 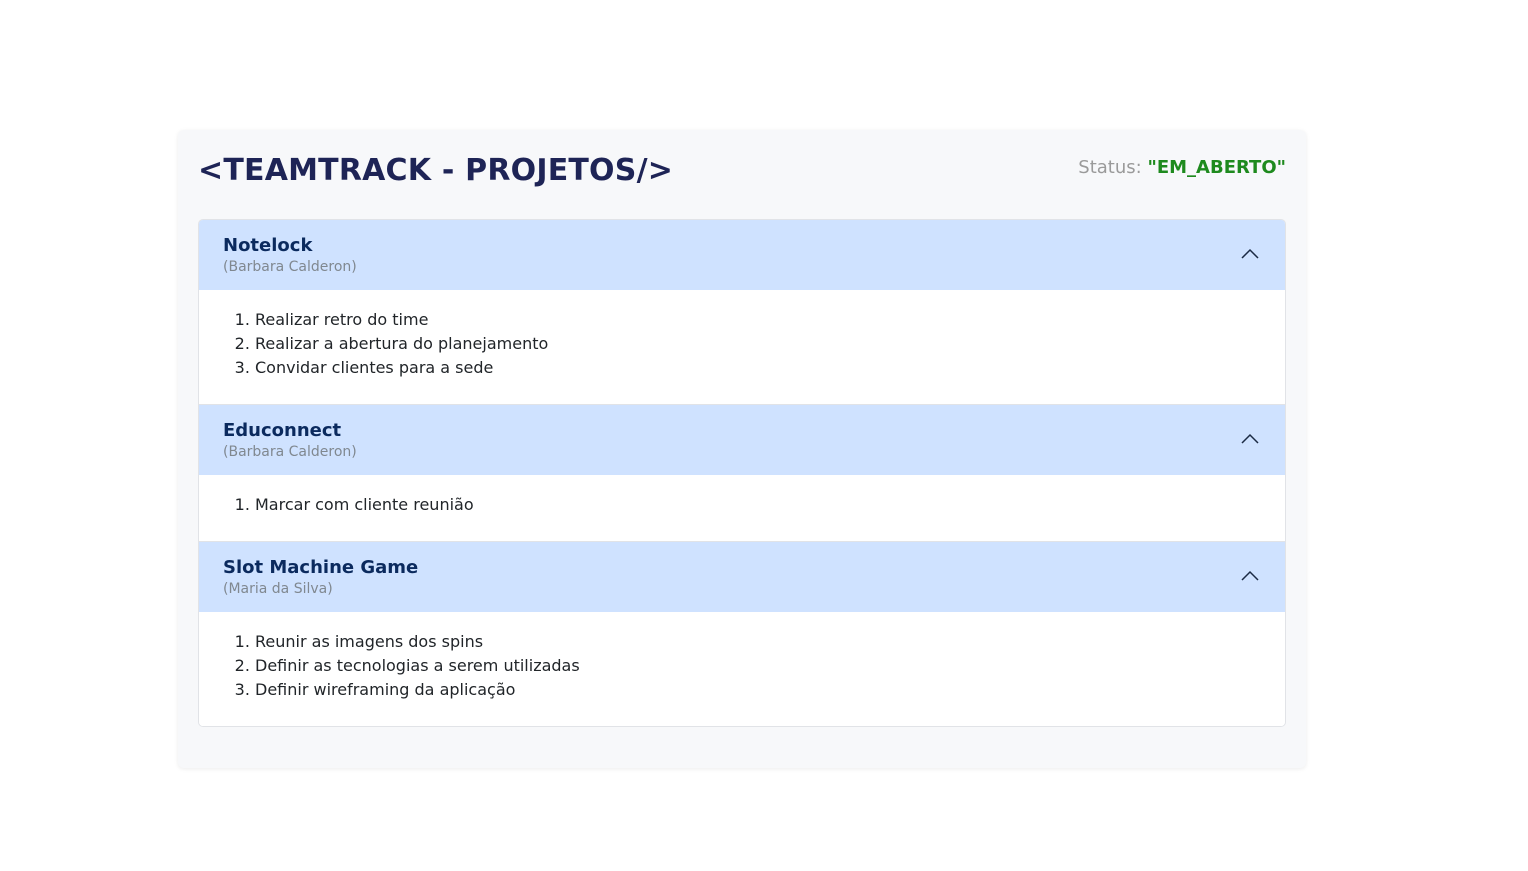 I want to click on project-body-educonnect: Marcar com cliente reunião, so click(x=742, y=508).